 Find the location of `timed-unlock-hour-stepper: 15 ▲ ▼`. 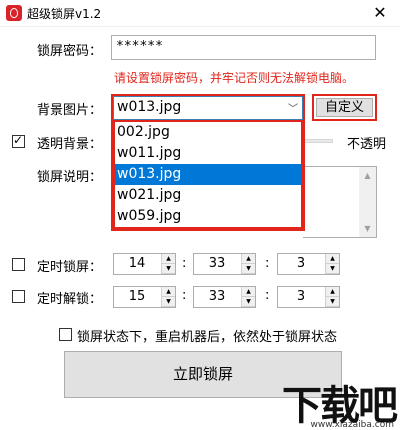

timed-unlock-hour-stepper: 15 ▲ ▼ is located at coordinates (144, 297).